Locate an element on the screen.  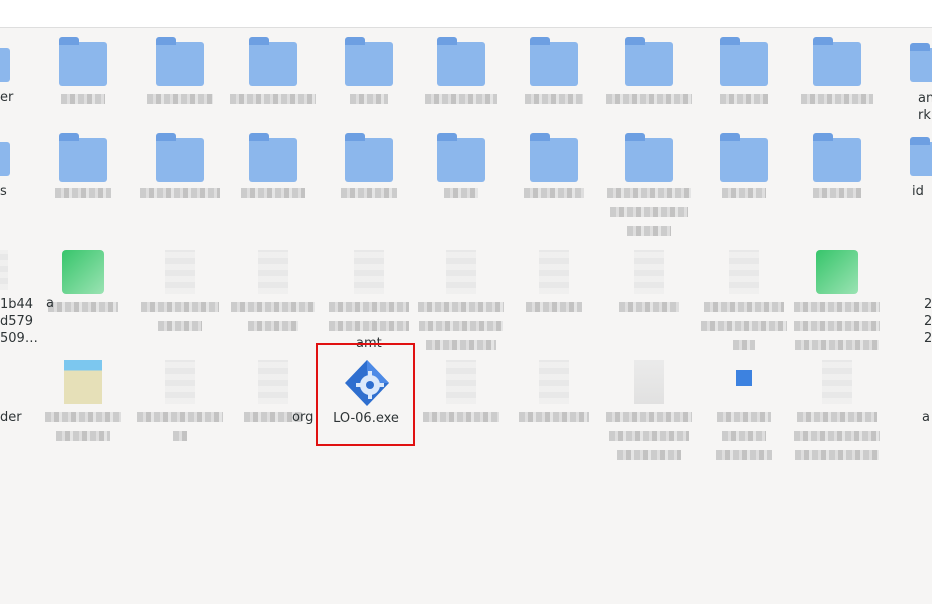
partial-label: a is located at coordinates (50, 303).